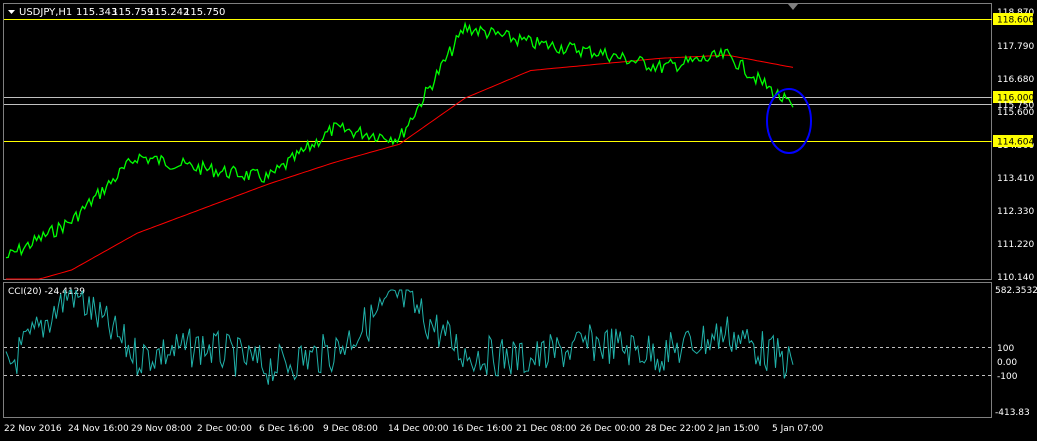 This screenshot has width=1037, height=441. I want to click on cci-tick-label: 582.3532, so click(1016, 291).